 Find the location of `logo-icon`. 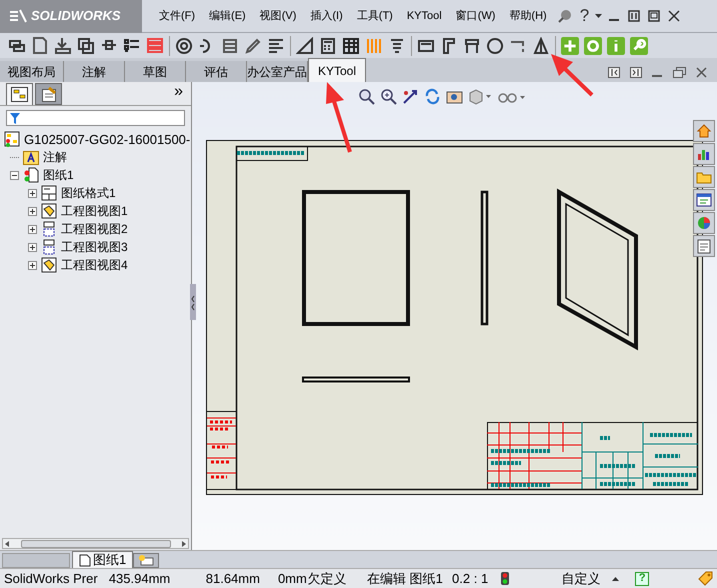

logo-icon is located at coordinates (18, 16).